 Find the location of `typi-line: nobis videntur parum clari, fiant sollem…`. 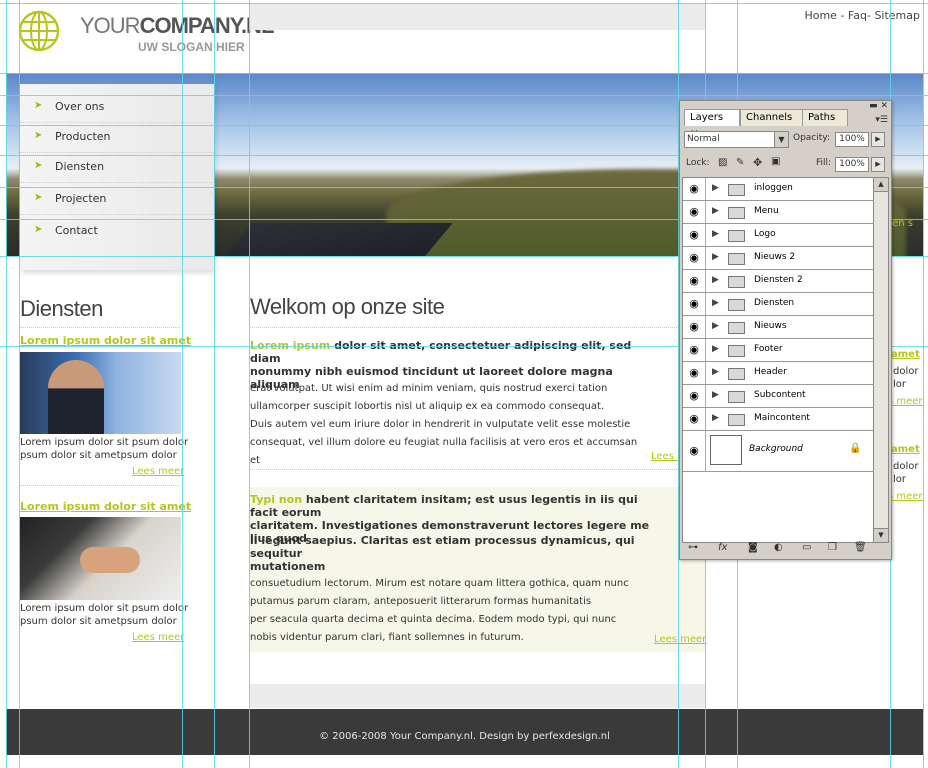

typi-line: nobis videntur parum clari, fiant sollem… is located at coordinates (387, 637).